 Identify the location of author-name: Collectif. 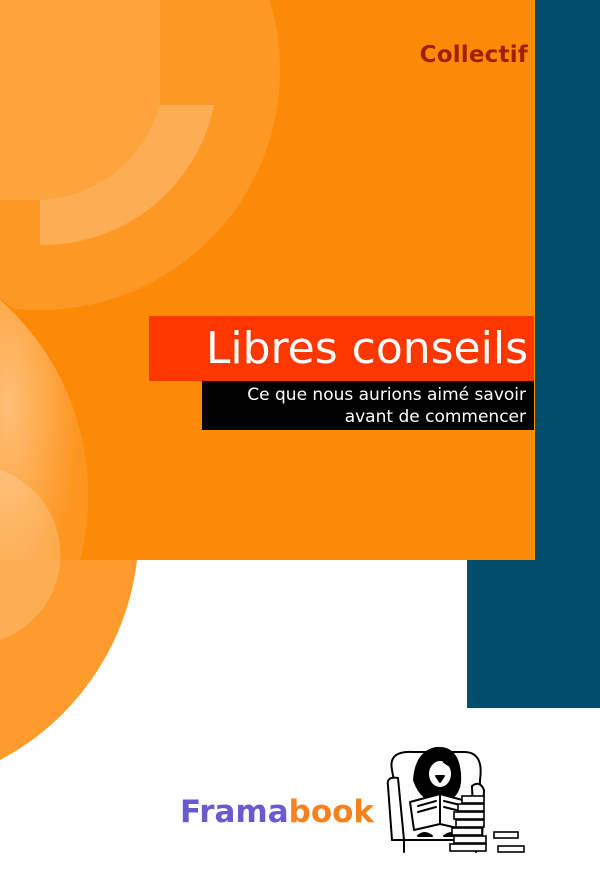
(473, 55).